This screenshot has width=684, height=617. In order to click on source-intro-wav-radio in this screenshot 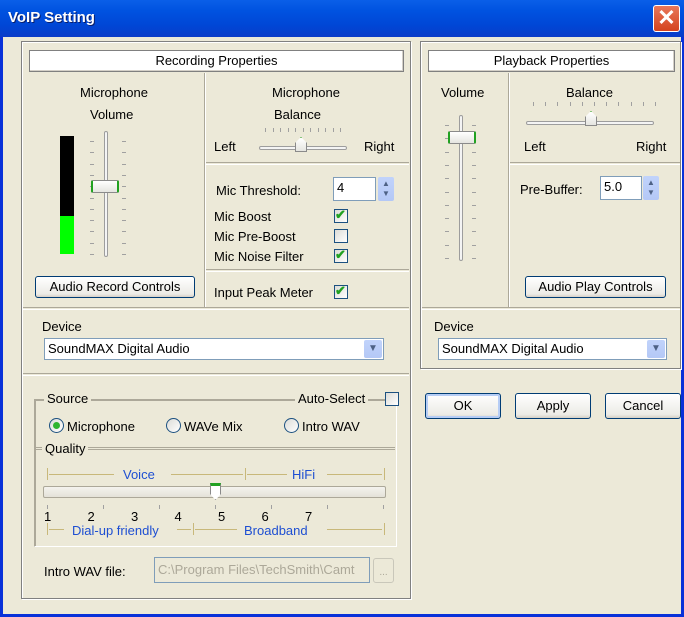, I will do `click(291, 425)`.